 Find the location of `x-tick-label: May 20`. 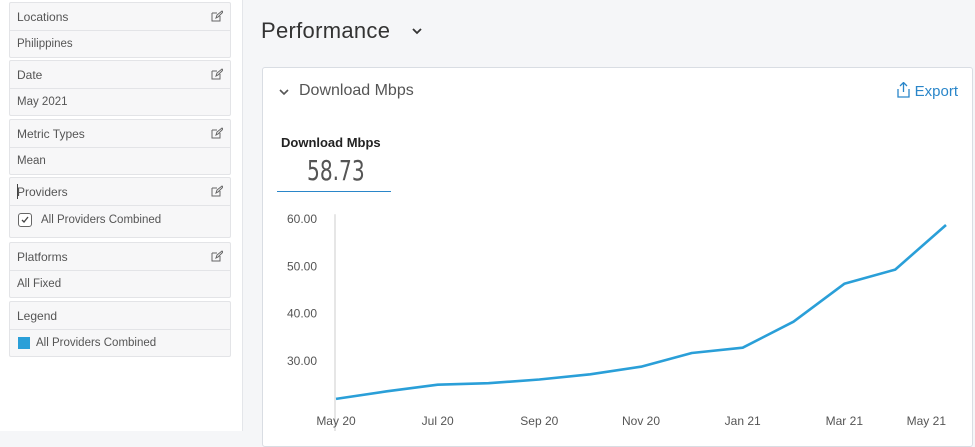

x-tick-label: May 20 is located at coordinates (336, 421).